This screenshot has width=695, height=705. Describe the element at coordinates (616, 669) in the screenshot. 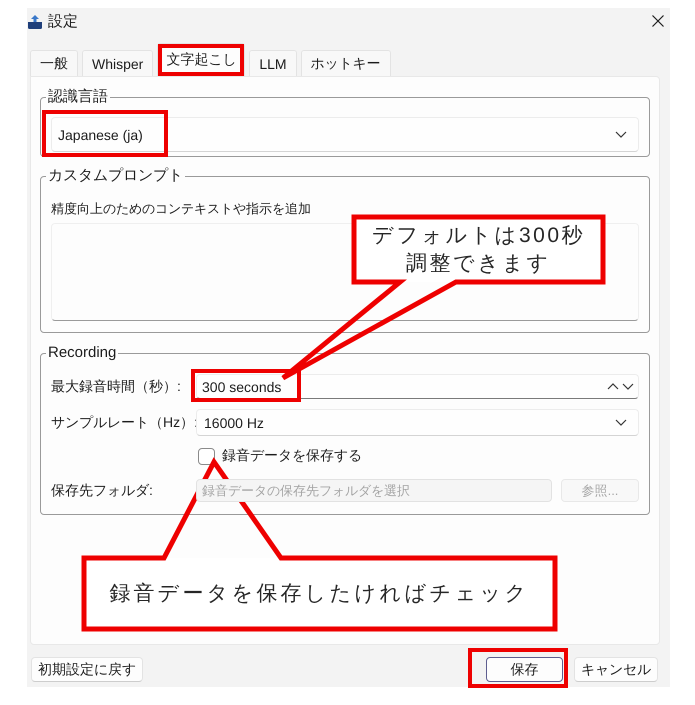

I see `dialog-button: キャンセル` at that location.